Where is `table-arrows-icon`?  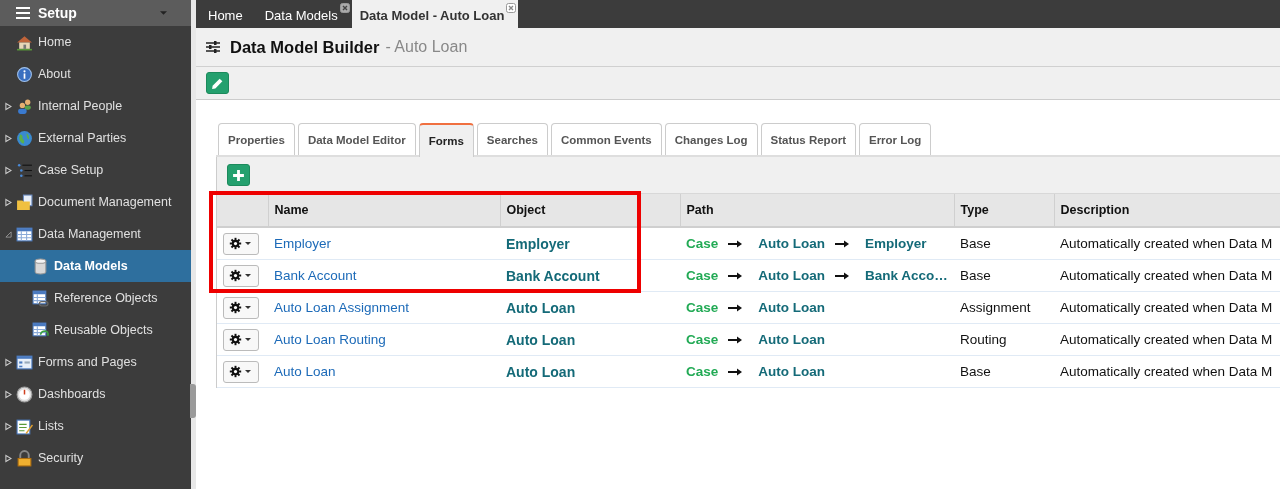 table-arrows-icon is located at coordinates (40, 330).